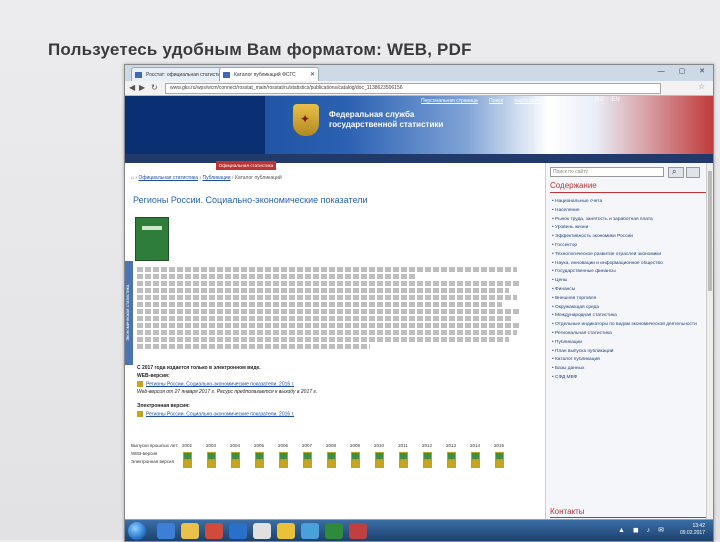 This screenshot has height=542, width=720. I want to click on sidebar-item: Окружающая среда, so click(632, 308).